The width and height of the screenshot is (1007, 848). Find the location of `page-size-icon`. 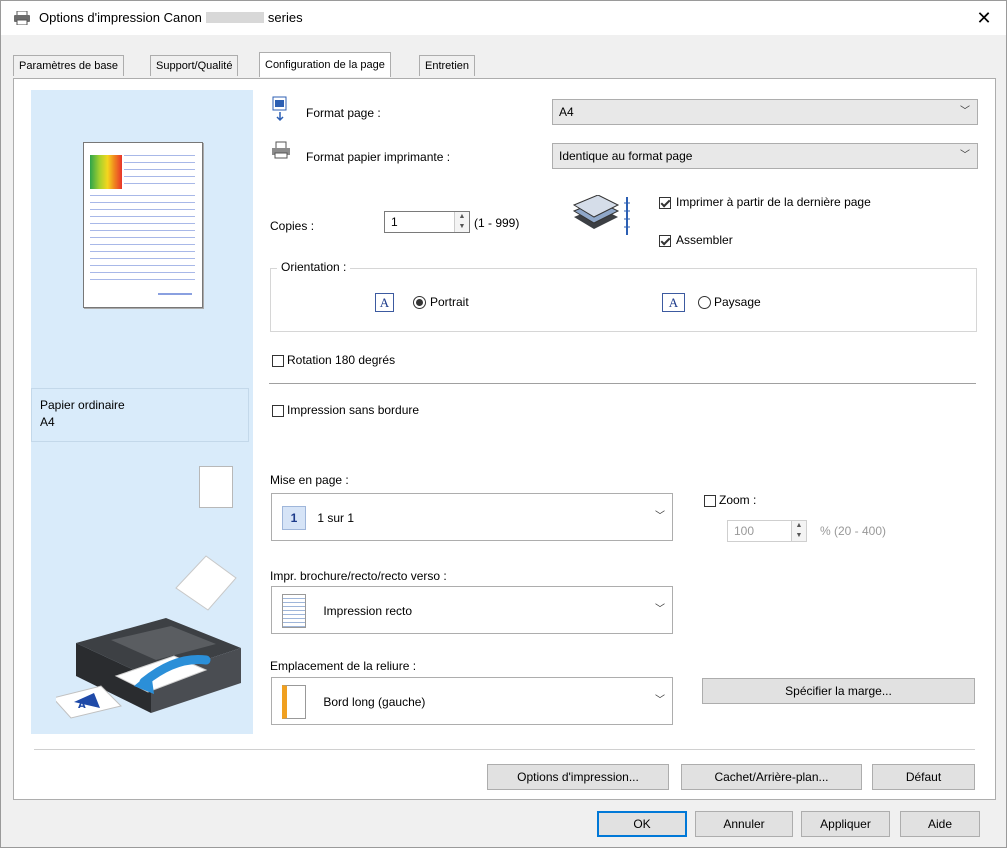

page-size-icon is located at coordinates (279, 109).